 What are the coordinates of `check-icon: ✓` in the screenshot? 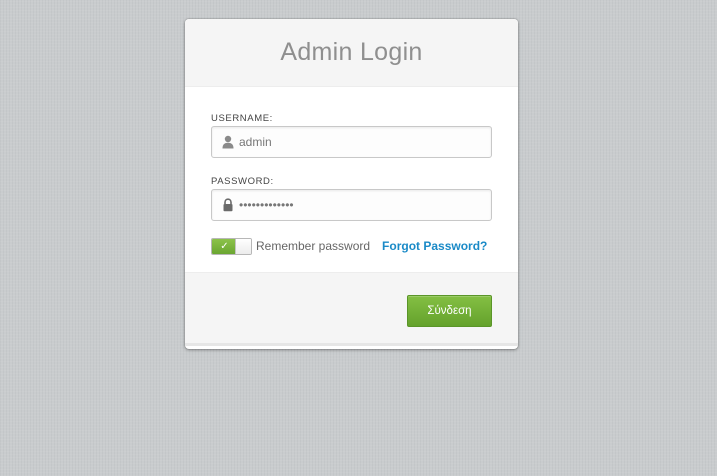 It's located at (224, 246).